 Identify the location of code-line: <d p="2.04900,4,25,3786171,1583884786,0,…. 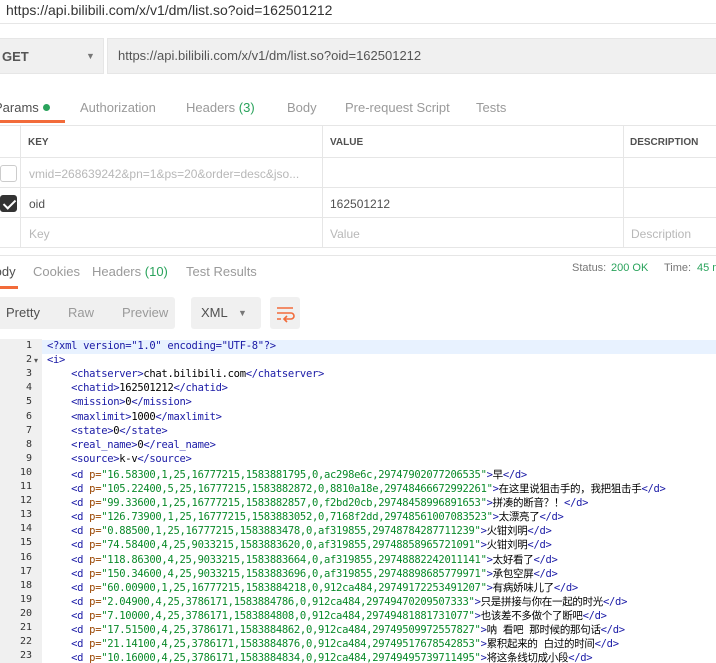
(337, 601).